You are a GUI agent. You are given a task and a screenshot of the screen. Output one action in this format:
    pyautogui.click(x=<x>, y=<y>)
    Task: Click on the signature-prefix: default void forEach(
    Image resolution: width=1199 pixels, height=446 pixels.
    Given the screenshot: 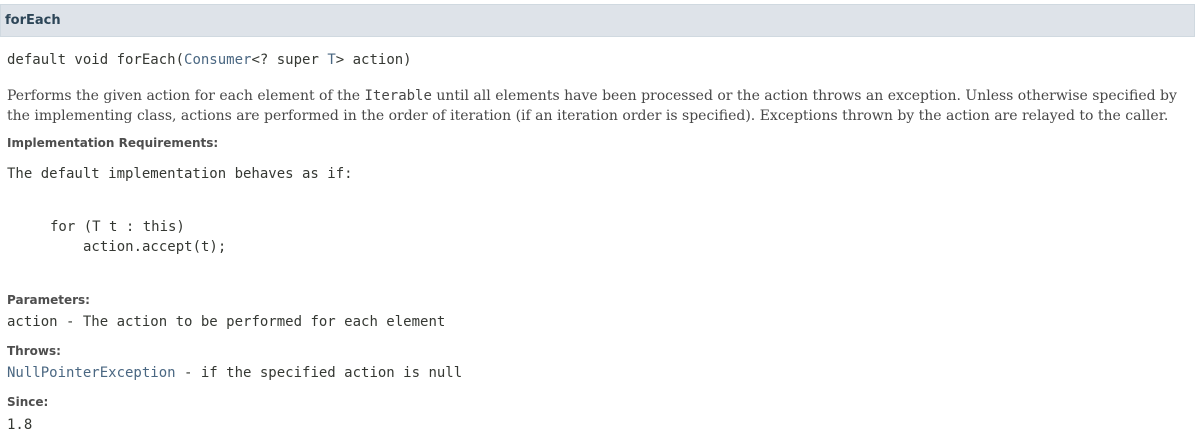 What is the action you would take?
    pyautogui.click(x=96, y=60)
    